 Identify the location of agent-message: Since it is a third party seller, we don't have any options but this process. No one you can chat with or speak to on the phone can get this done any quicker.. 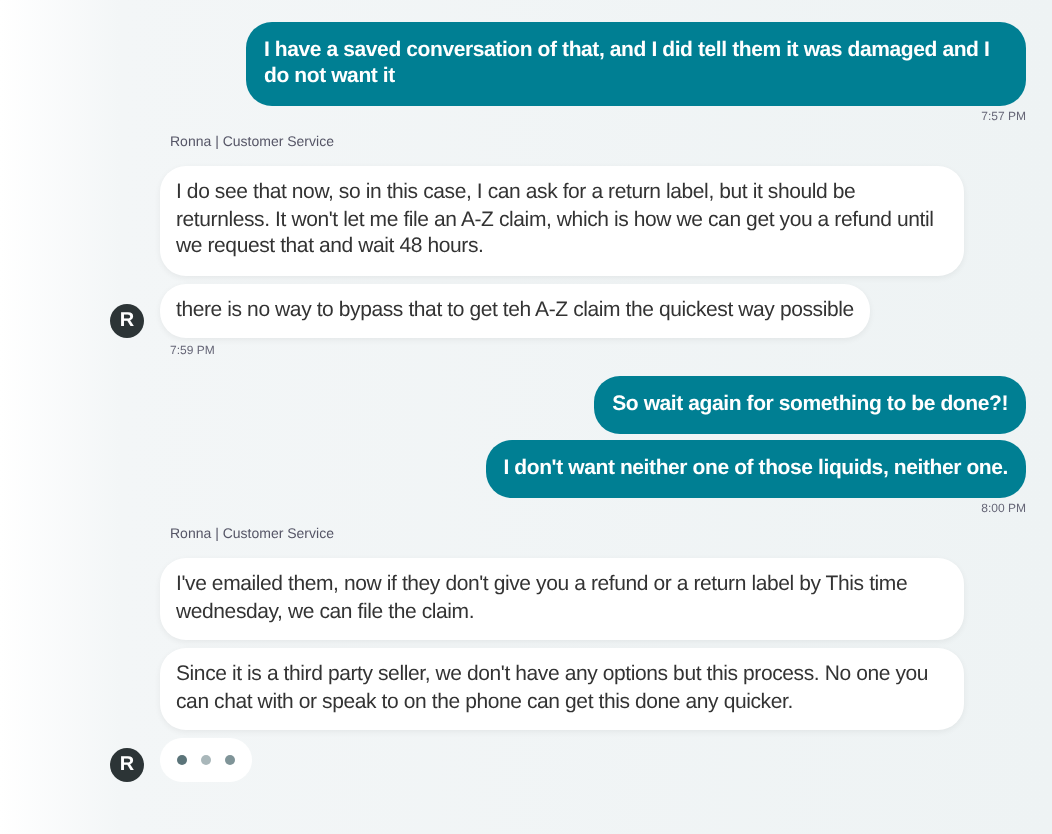
(562, 689).